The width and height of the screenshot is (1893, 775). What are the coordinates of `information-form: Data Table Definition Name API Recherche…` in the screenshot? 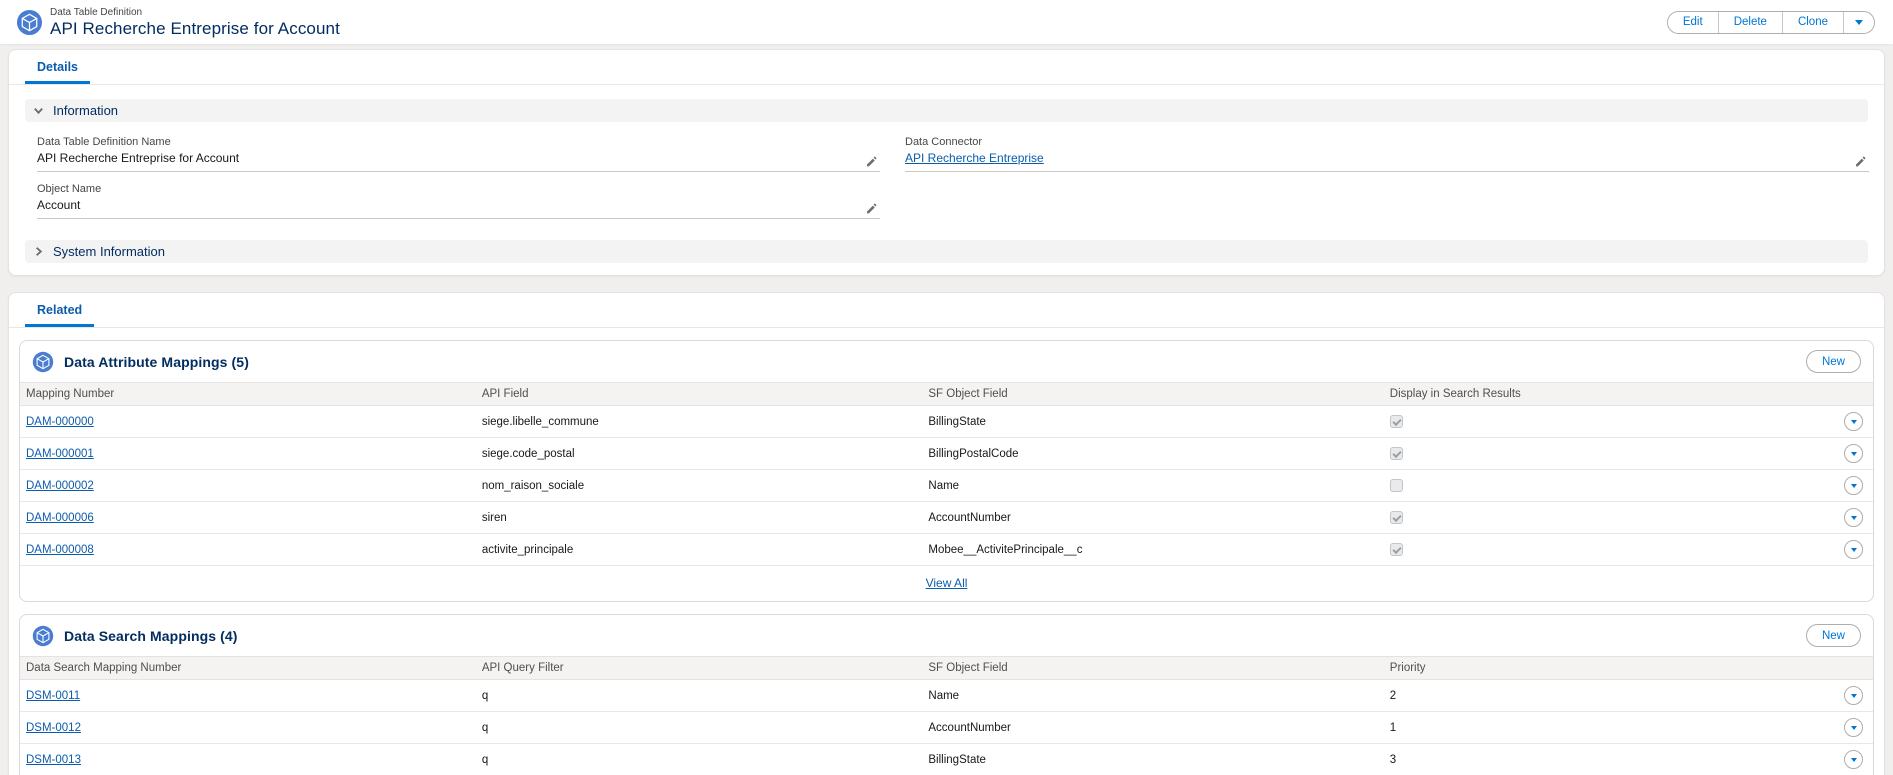 It's located at (953, 177).